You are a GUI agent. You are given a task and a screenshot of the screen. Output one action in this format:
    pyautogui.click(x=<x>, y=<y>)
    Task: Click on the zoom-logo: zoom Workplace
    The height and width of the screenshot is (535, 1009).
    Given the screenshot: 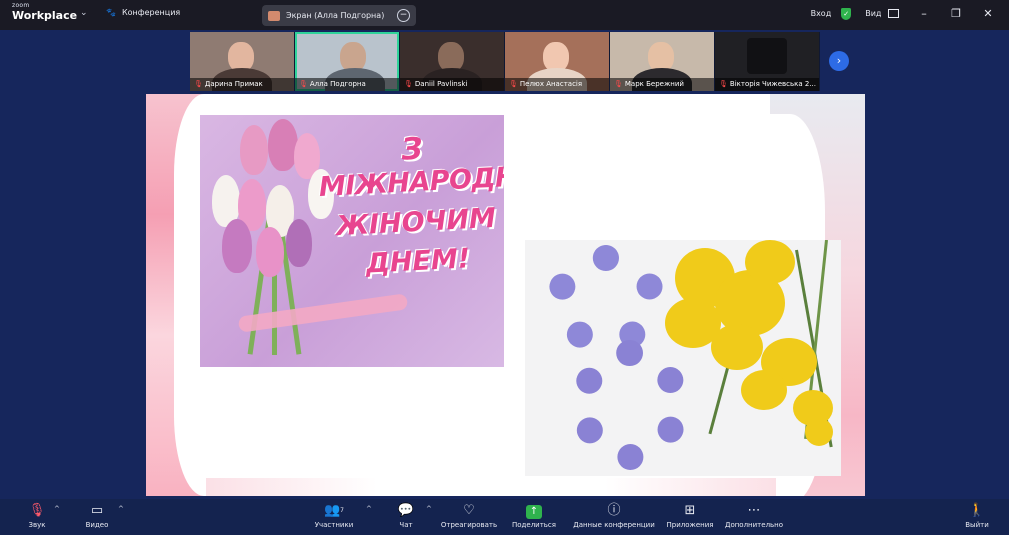 What is the action you would take?
    pyautogui.click(x=45, y=12)
    